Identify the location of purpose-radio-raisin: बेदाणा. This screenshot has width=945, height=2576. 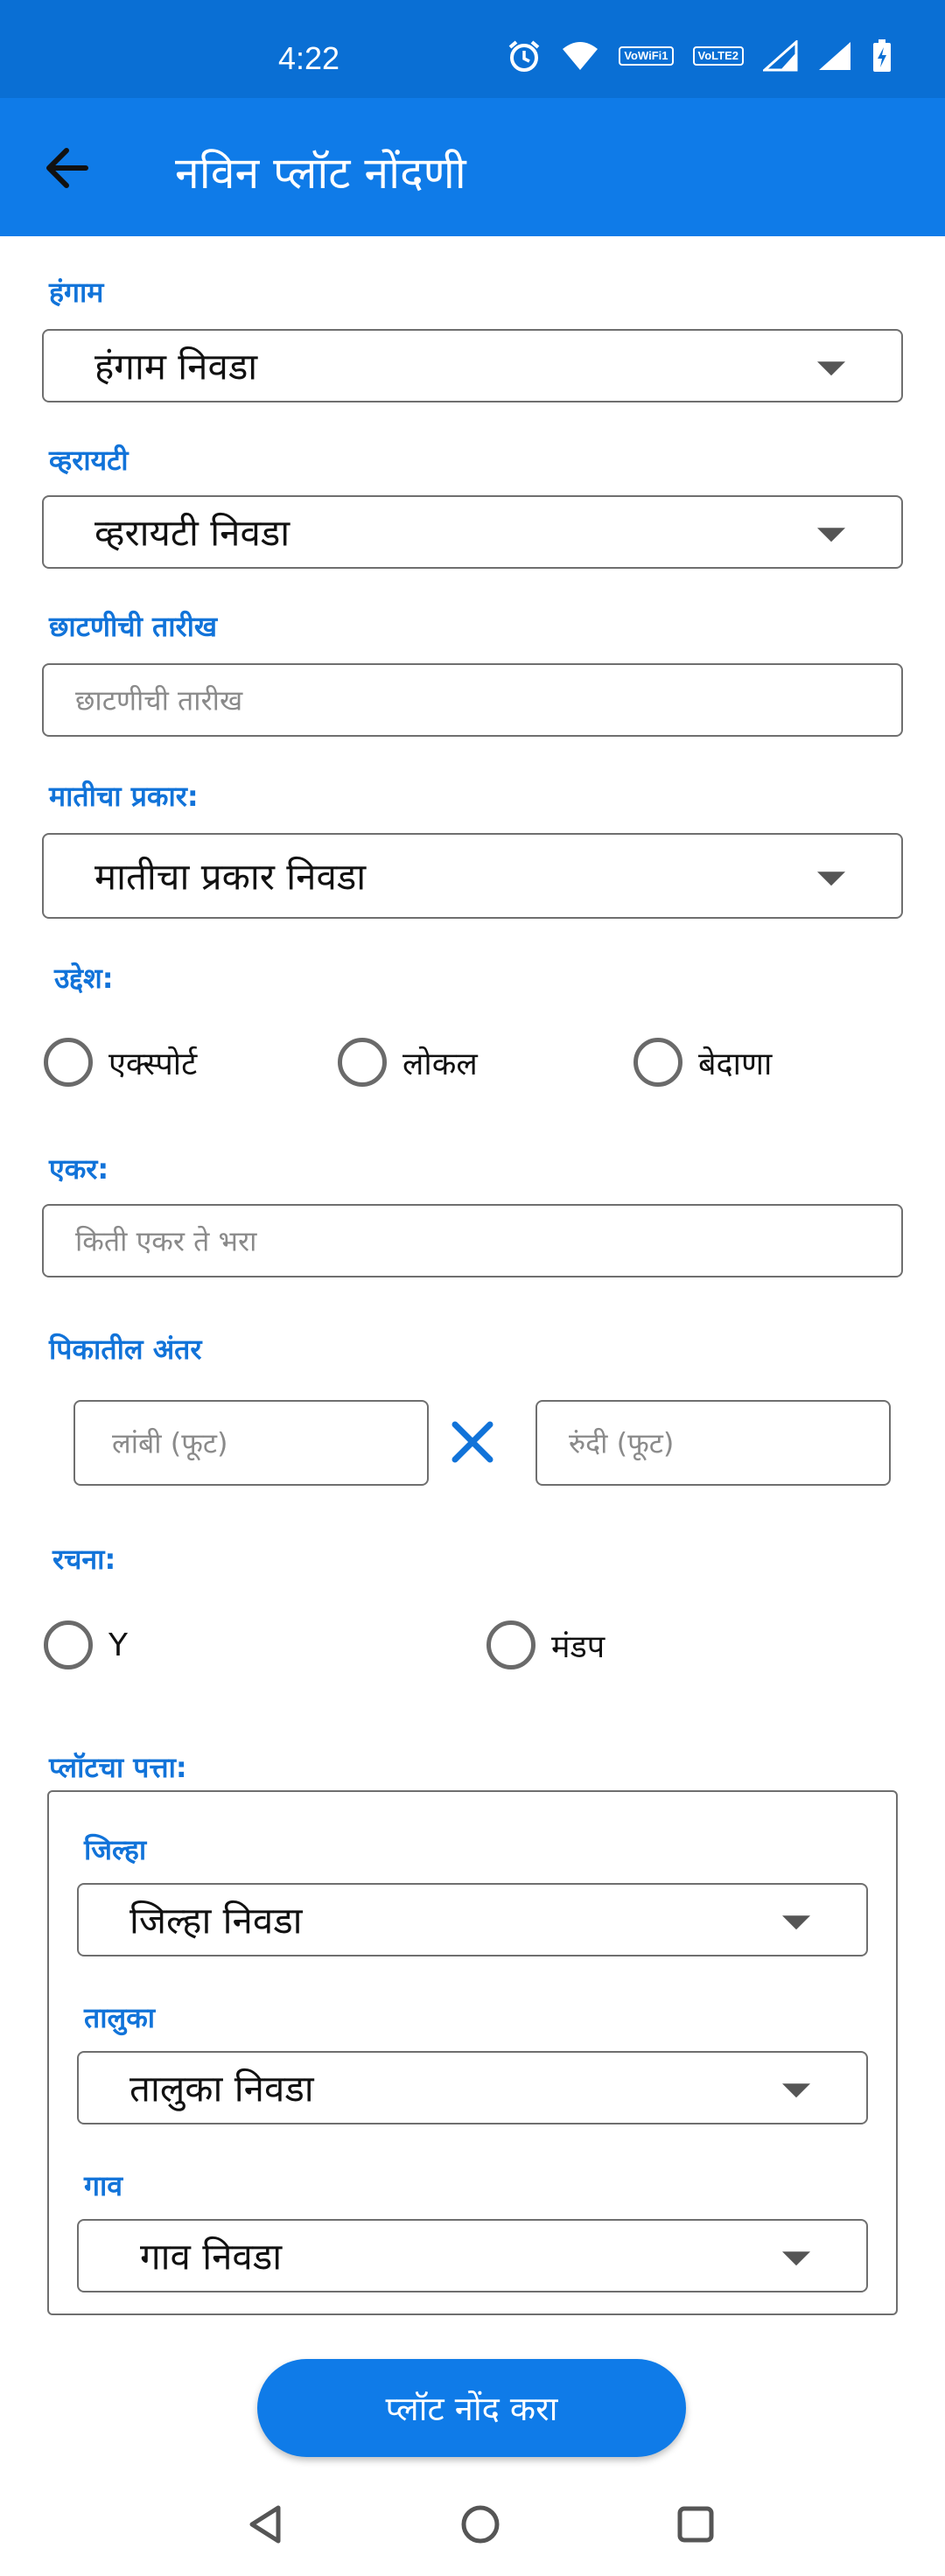
(703, 1062).